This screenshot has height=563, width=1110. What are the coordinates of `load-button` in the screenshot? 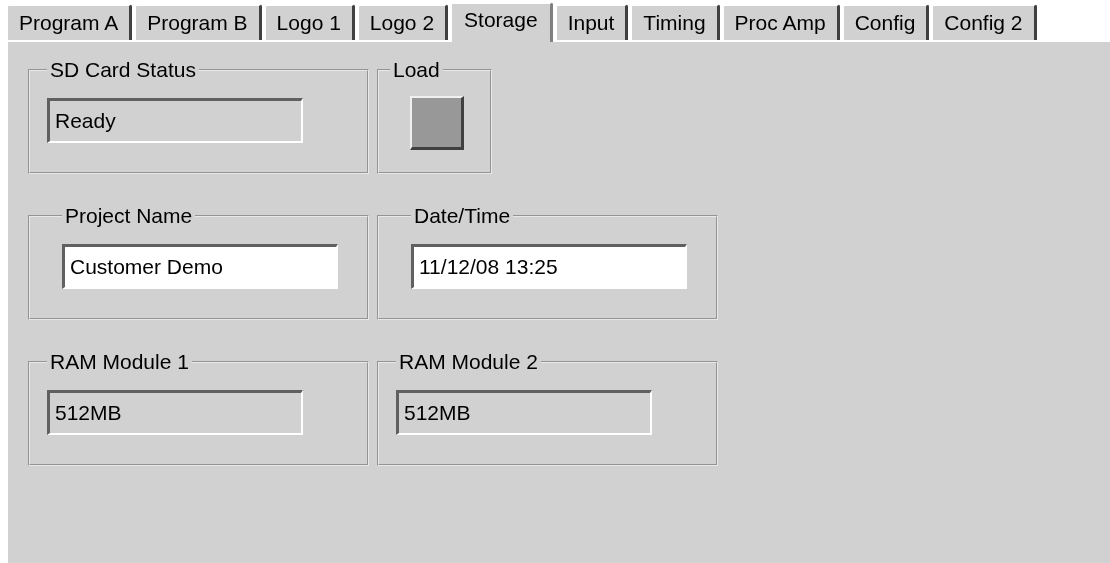 It's located at (437, 123).